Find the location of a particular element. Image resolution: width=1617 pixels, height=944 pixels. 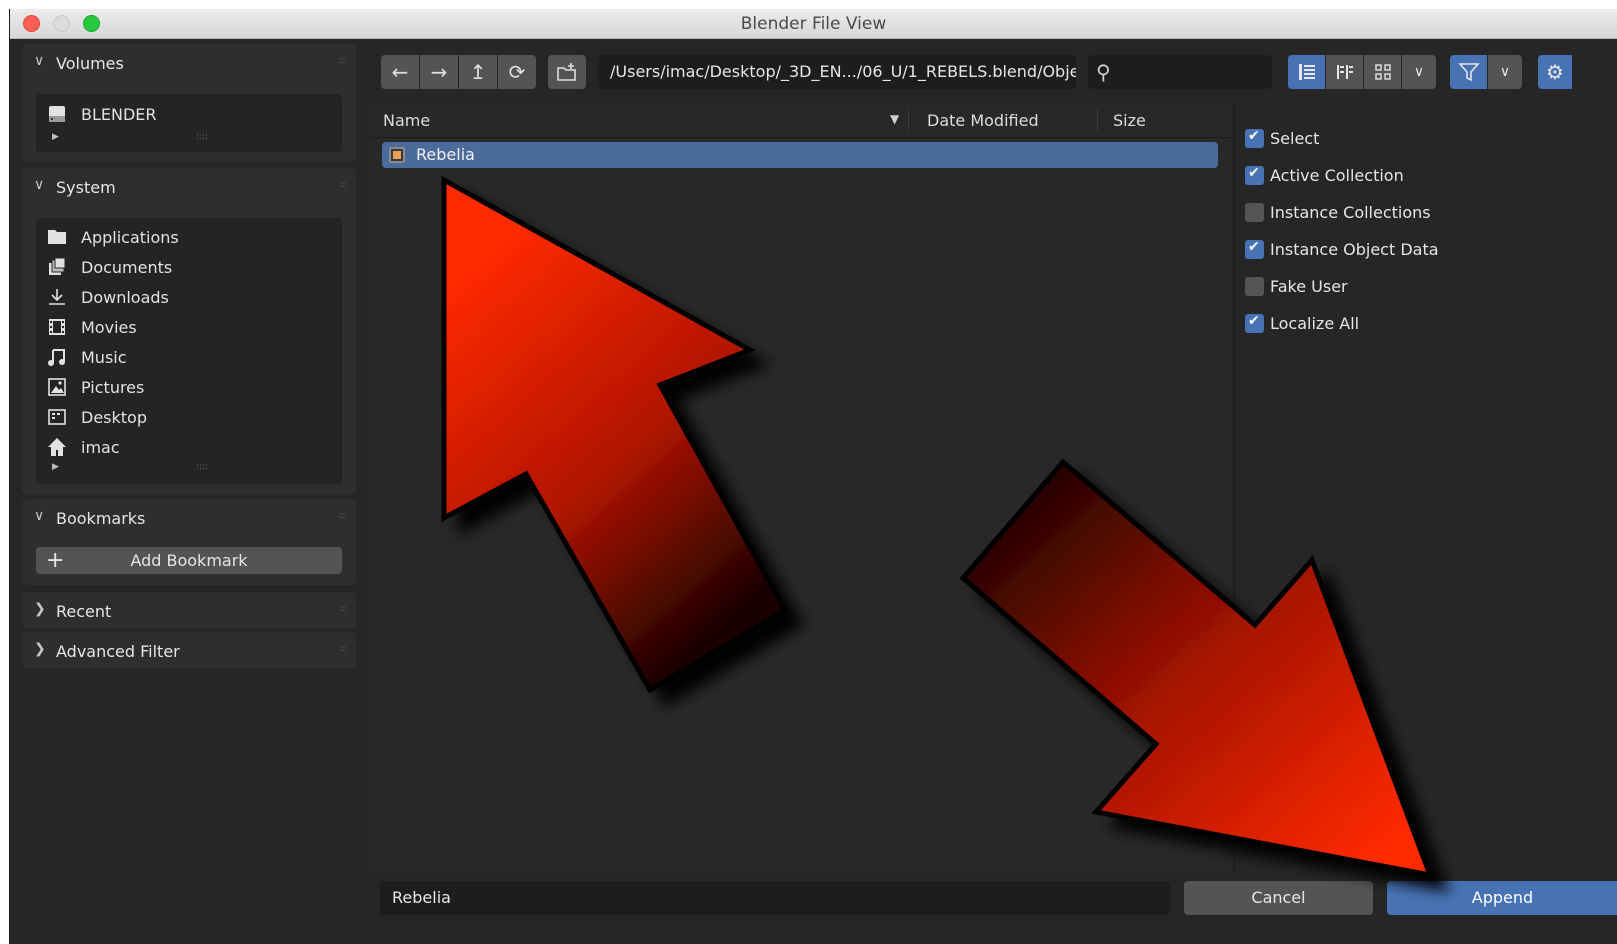

options-toggle-button: ⚙ is located at coordinates (1555, 72).